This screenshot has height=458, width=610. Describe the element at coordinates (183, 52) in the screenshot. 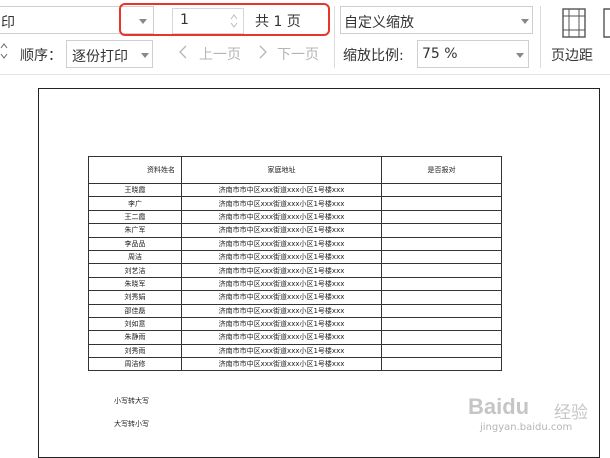

I see `chevron-left-icon` at that location.